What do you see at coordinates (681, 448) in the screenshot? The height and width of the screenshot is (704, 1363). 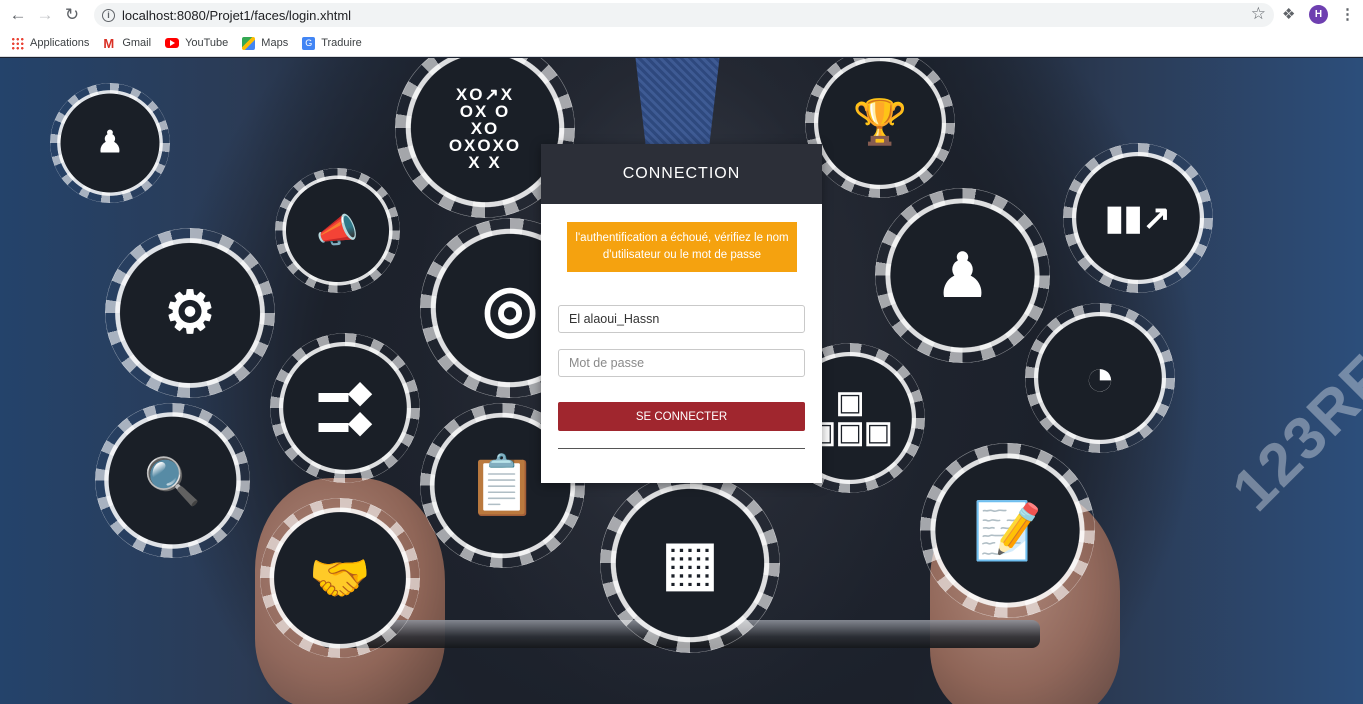 I see `card-divider` at bounding box center [681, 448].